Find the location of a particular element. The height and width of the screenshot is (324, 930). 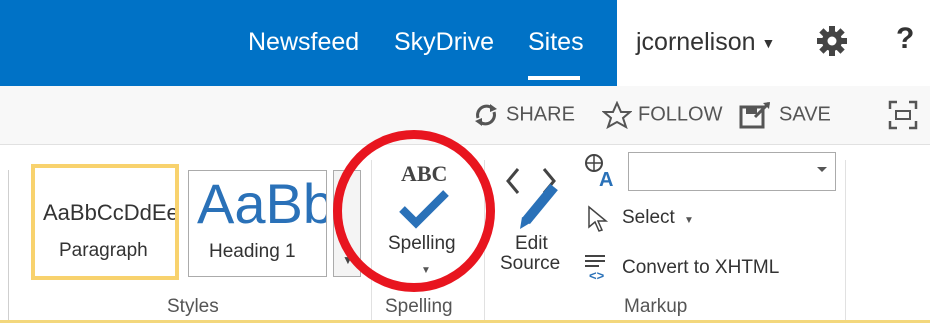

nav-newsfeed: Newsfeed is located at coordinates (303, 42).